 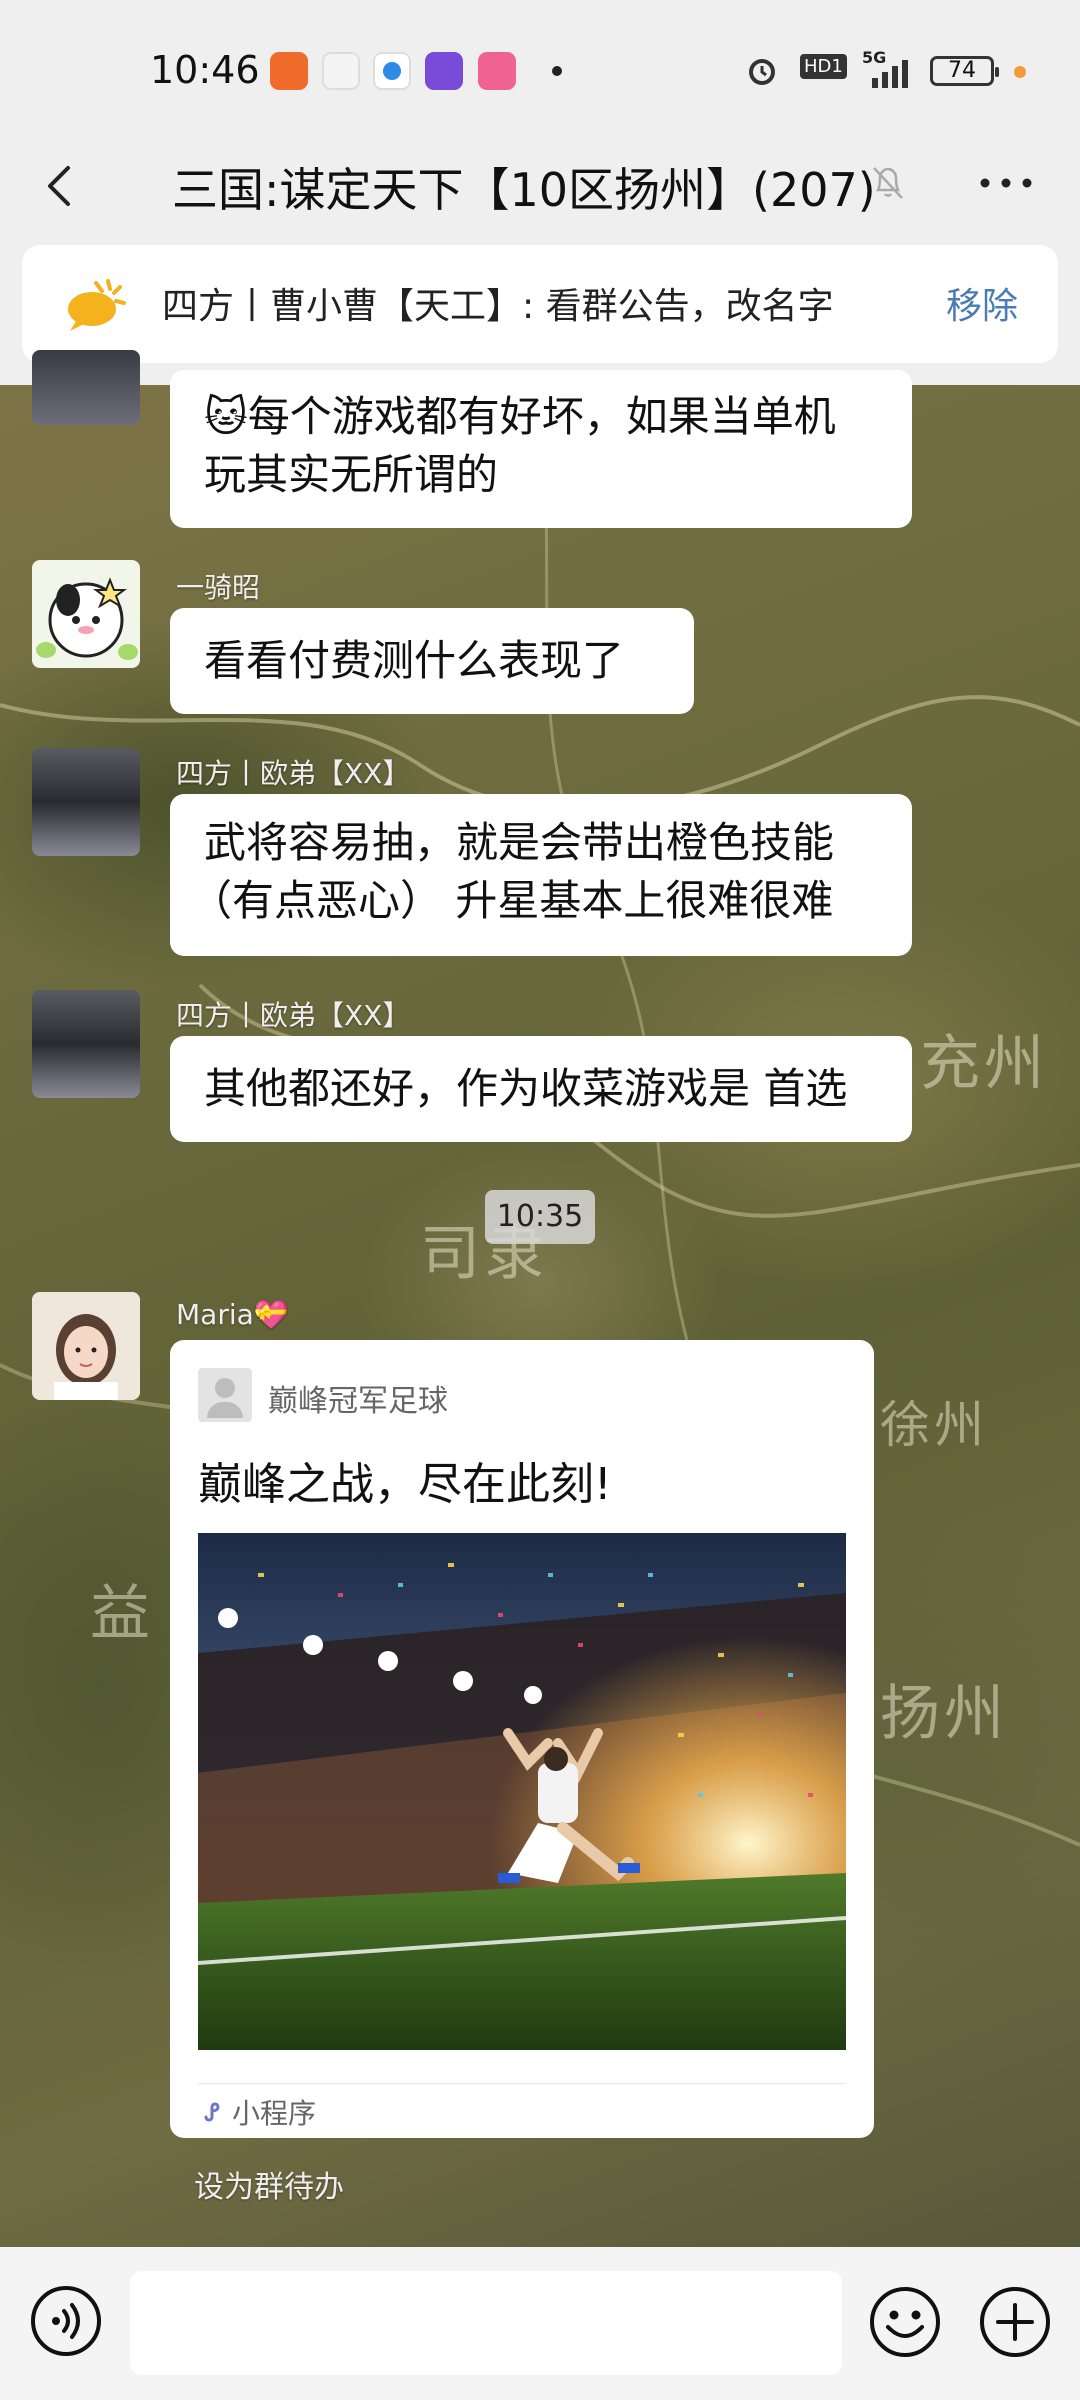 I want to click on alarm-icon, so click(x=762, y=72).